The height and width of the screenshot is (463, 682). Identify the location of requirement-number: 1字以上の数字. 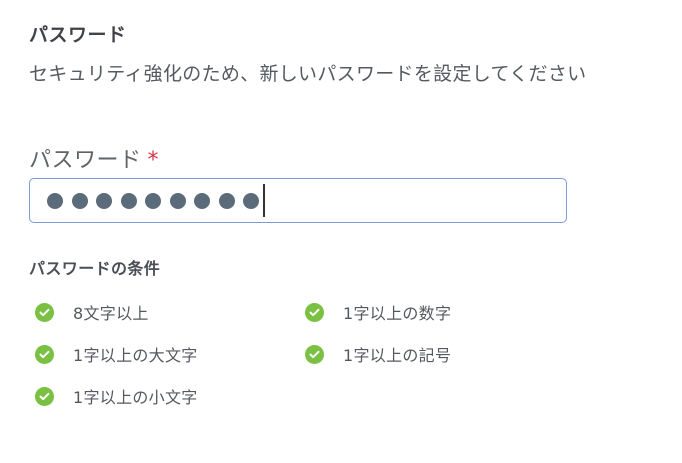
(378, 312).